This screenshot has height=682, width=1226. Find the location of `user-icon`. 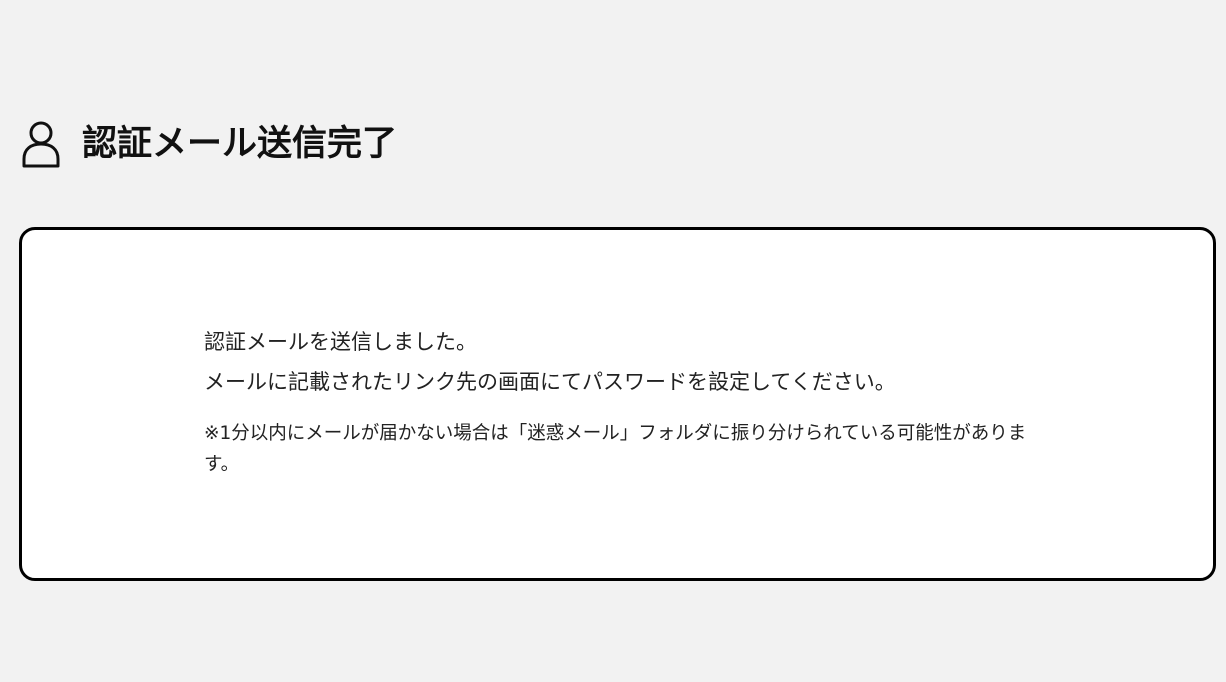

user-icon is located at coordinates (41, 144).